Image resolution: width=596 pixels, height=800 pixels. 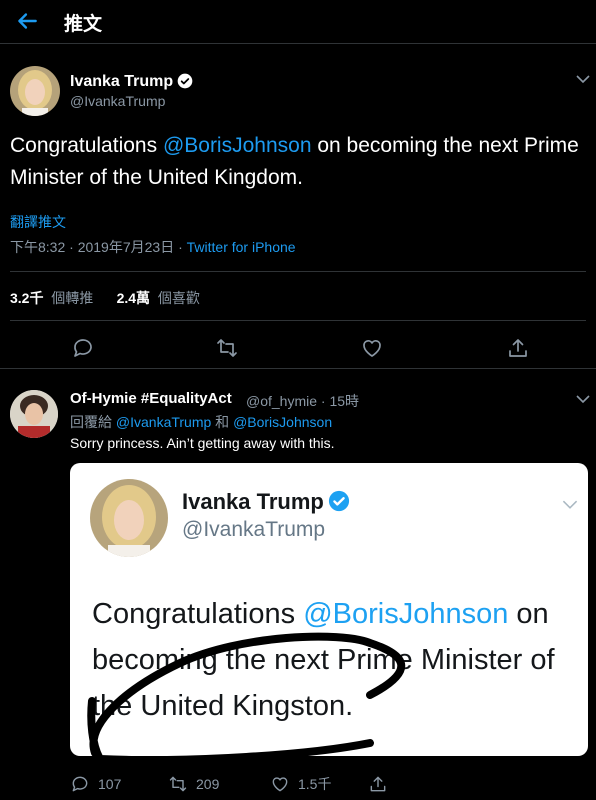 What do you see at coordinates (178, 298) in the screenshot?
I see `likes-label: 個喜歡` at bounding box center [178, 298].